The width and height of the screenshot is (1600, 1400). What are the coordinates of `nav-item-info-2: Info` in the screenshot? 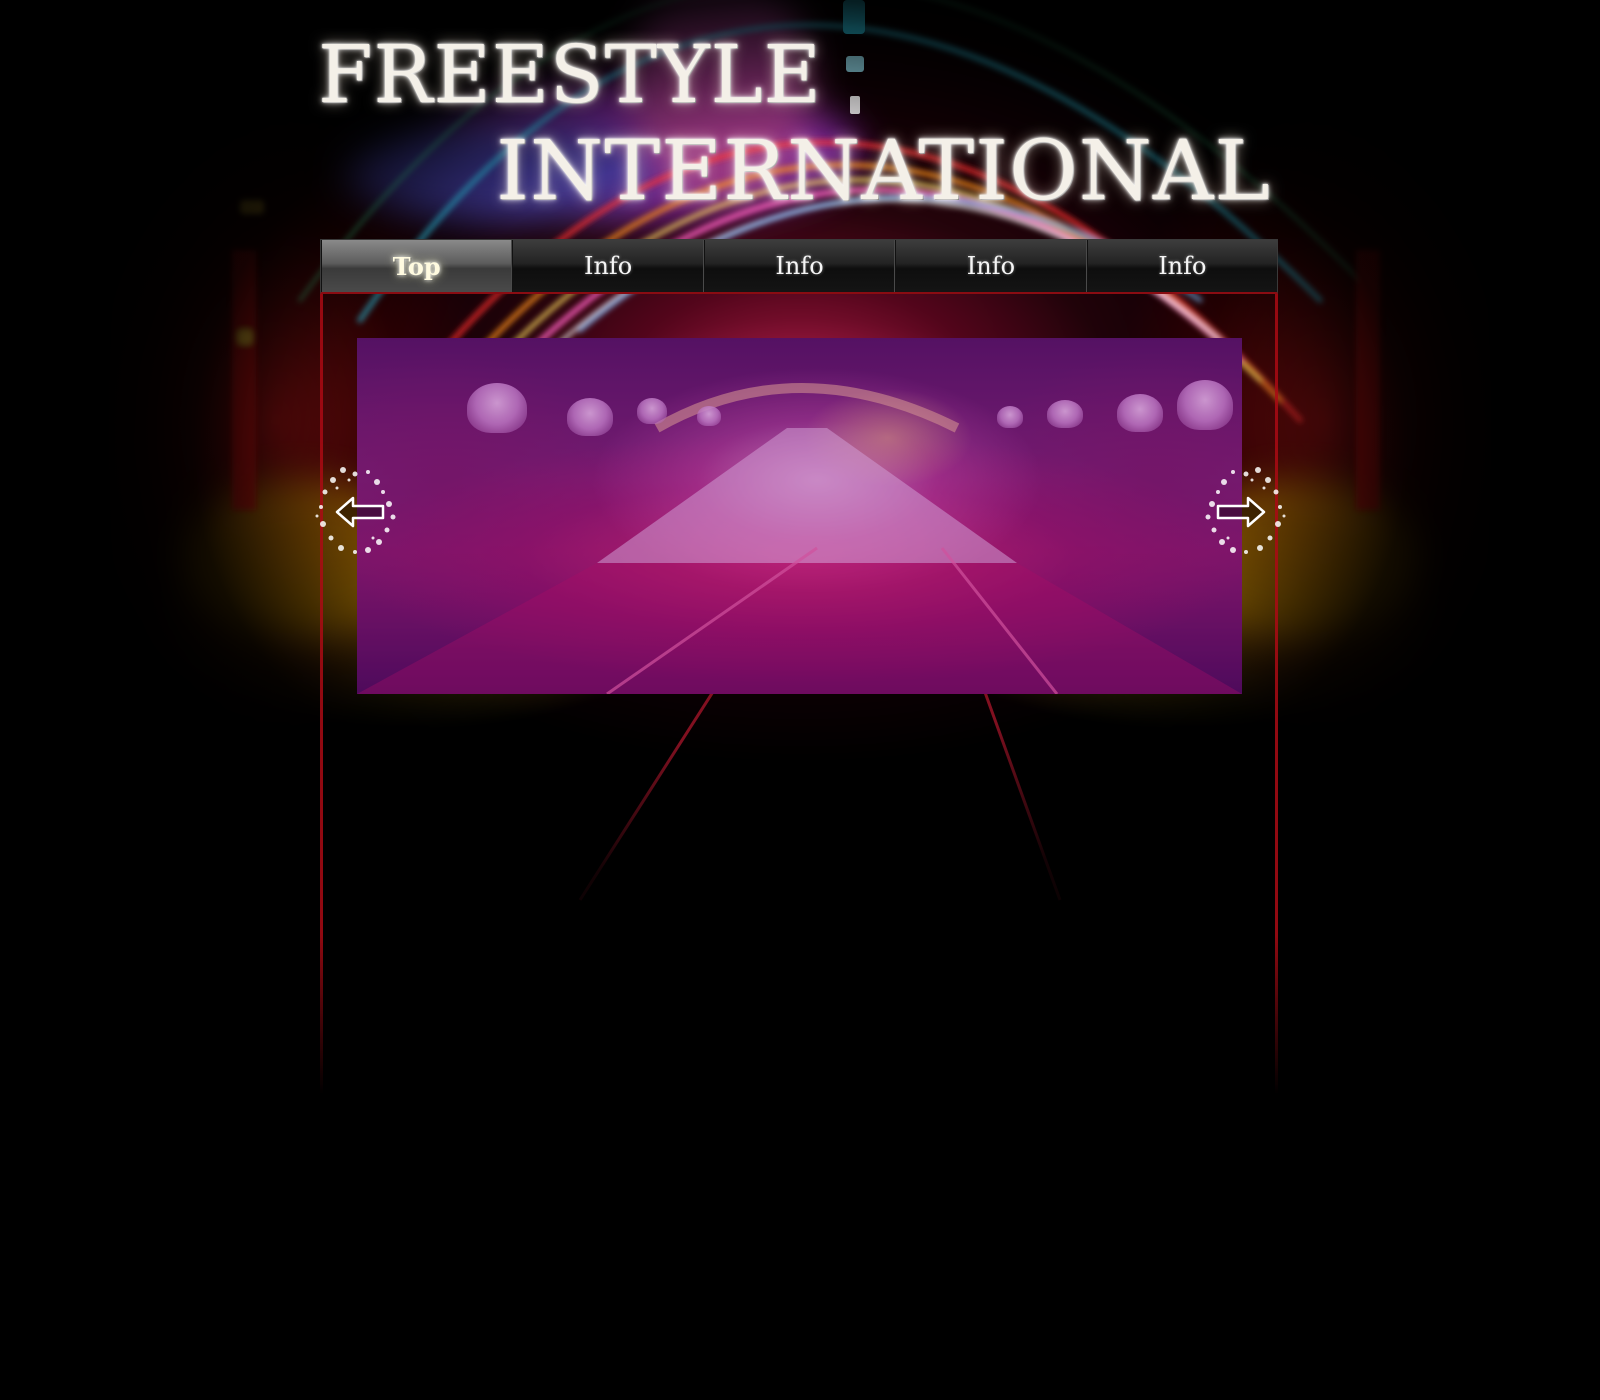 It's located at (799, 266).